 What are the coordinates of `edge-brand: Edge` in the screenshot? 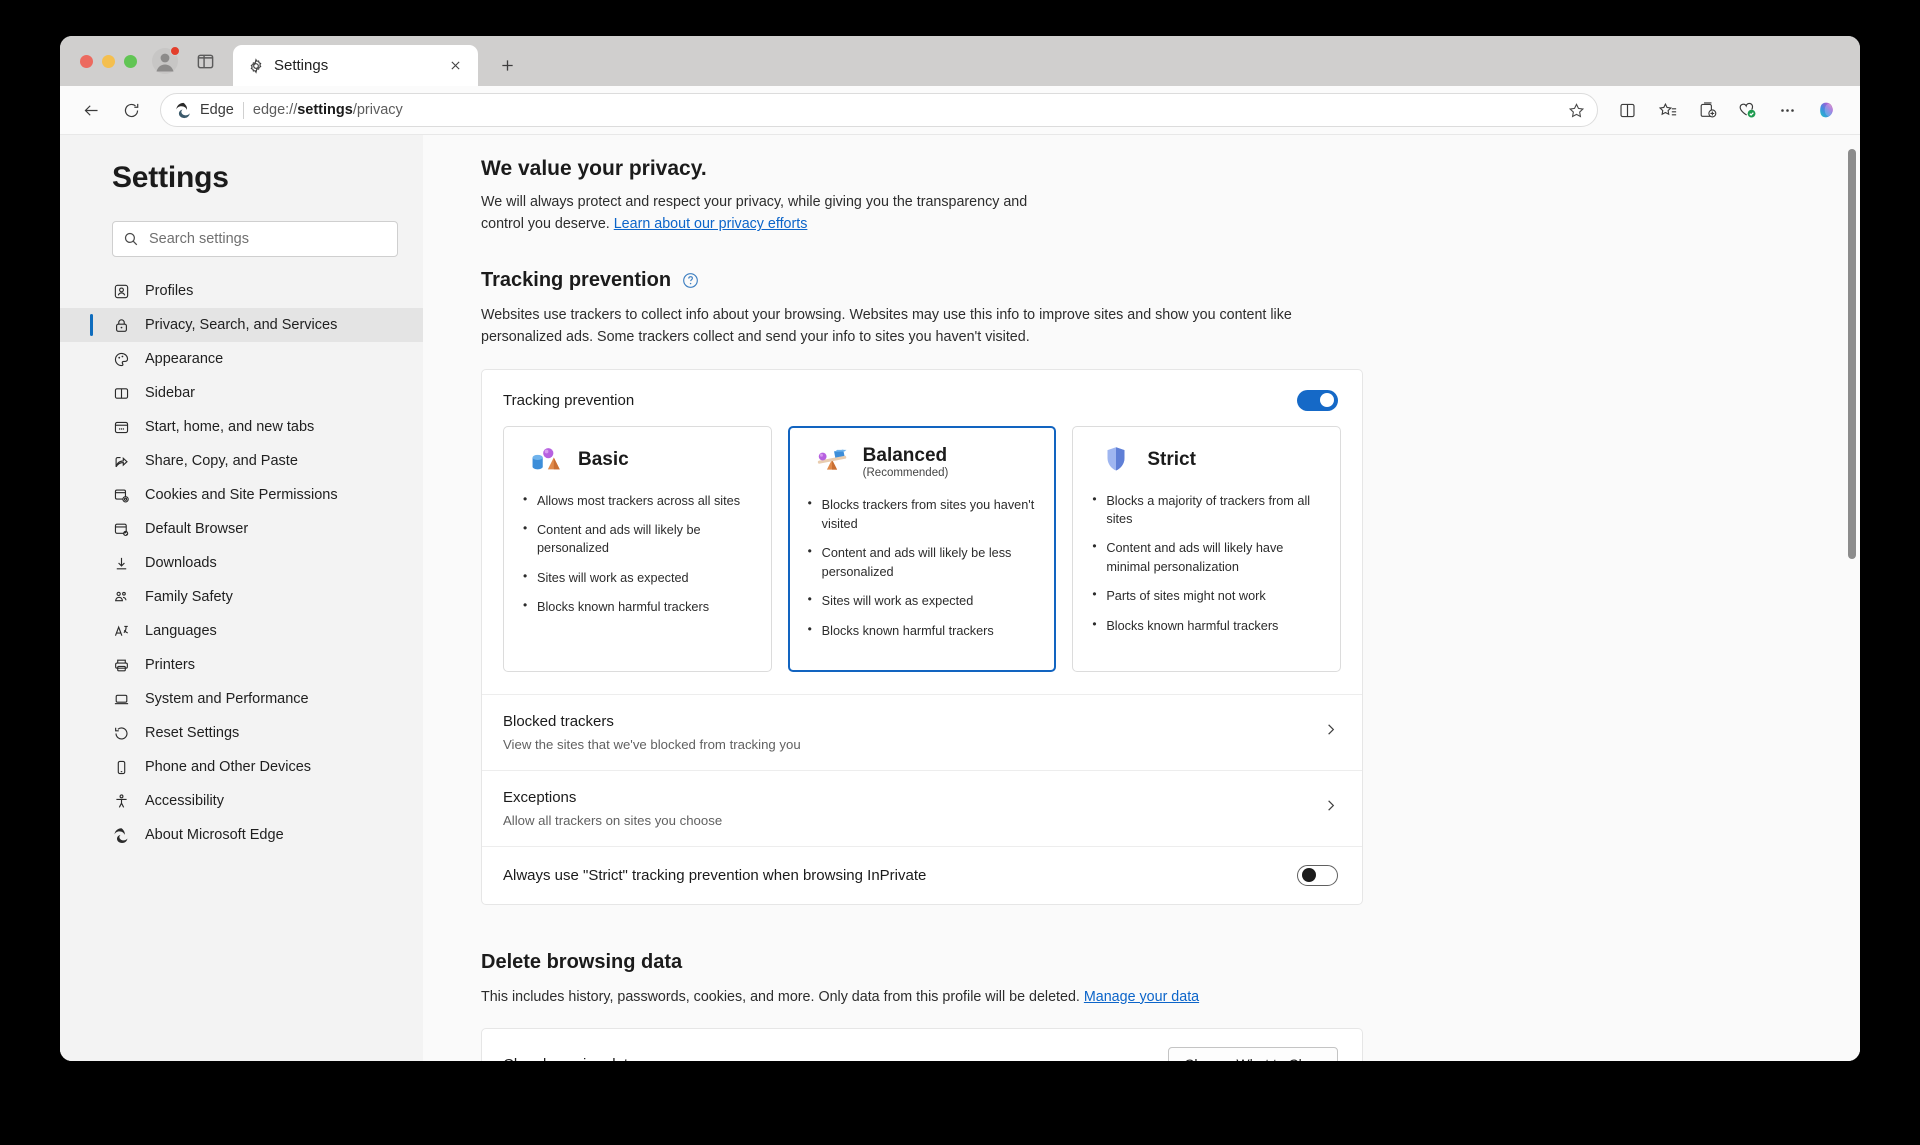 It's located at (204, 110).